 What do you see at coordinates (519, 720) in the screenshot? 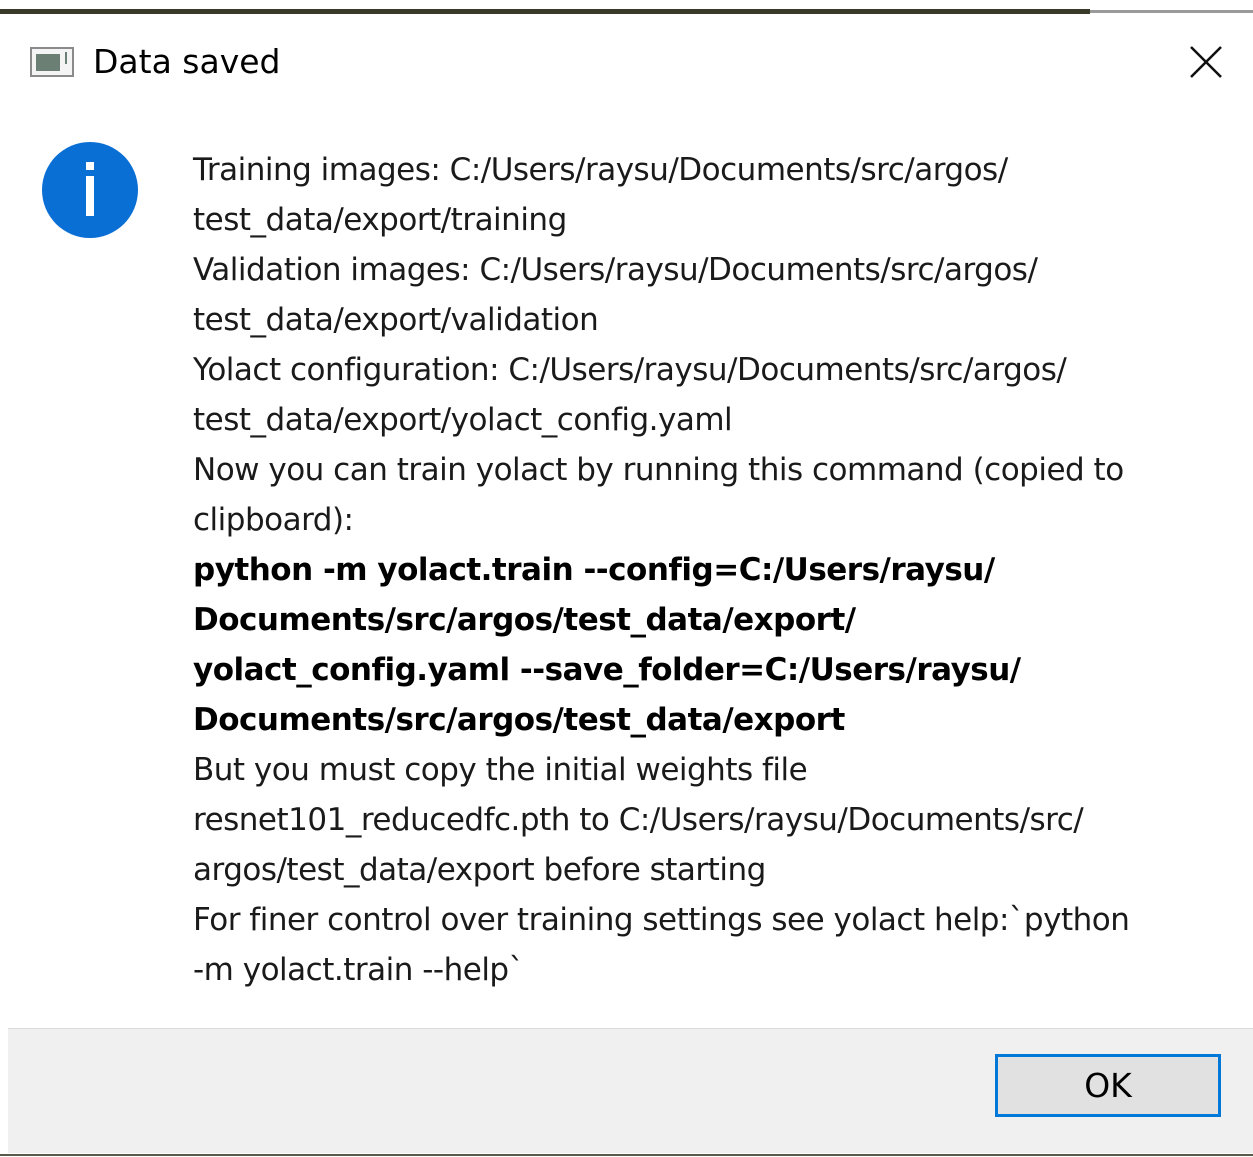
I see `command-line-text: Documents/src/argos/test_data/export` at bounding box center [519, 720].